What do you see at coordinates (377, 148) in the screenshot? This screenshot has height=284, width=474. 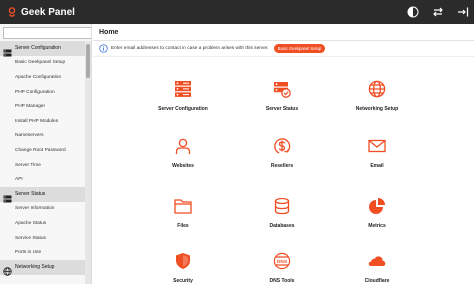 I see `envelope-icon` at bounding box center [377, 148].